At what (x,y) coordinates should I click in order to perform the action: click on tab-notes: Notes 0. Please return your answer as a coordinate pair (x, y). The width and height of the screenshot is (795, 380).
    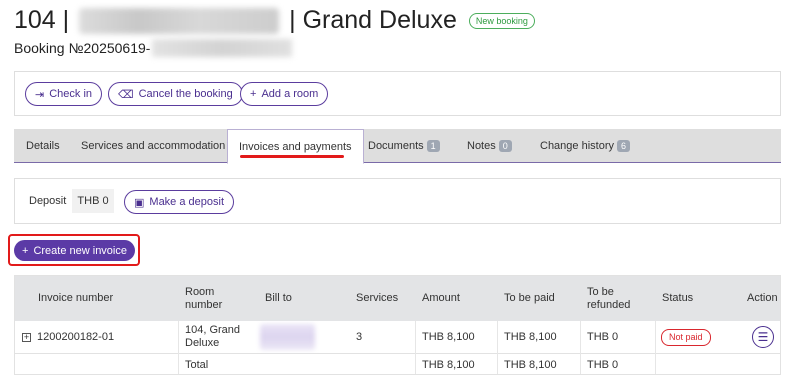
    Looking at the image, I should click on (489, 146).